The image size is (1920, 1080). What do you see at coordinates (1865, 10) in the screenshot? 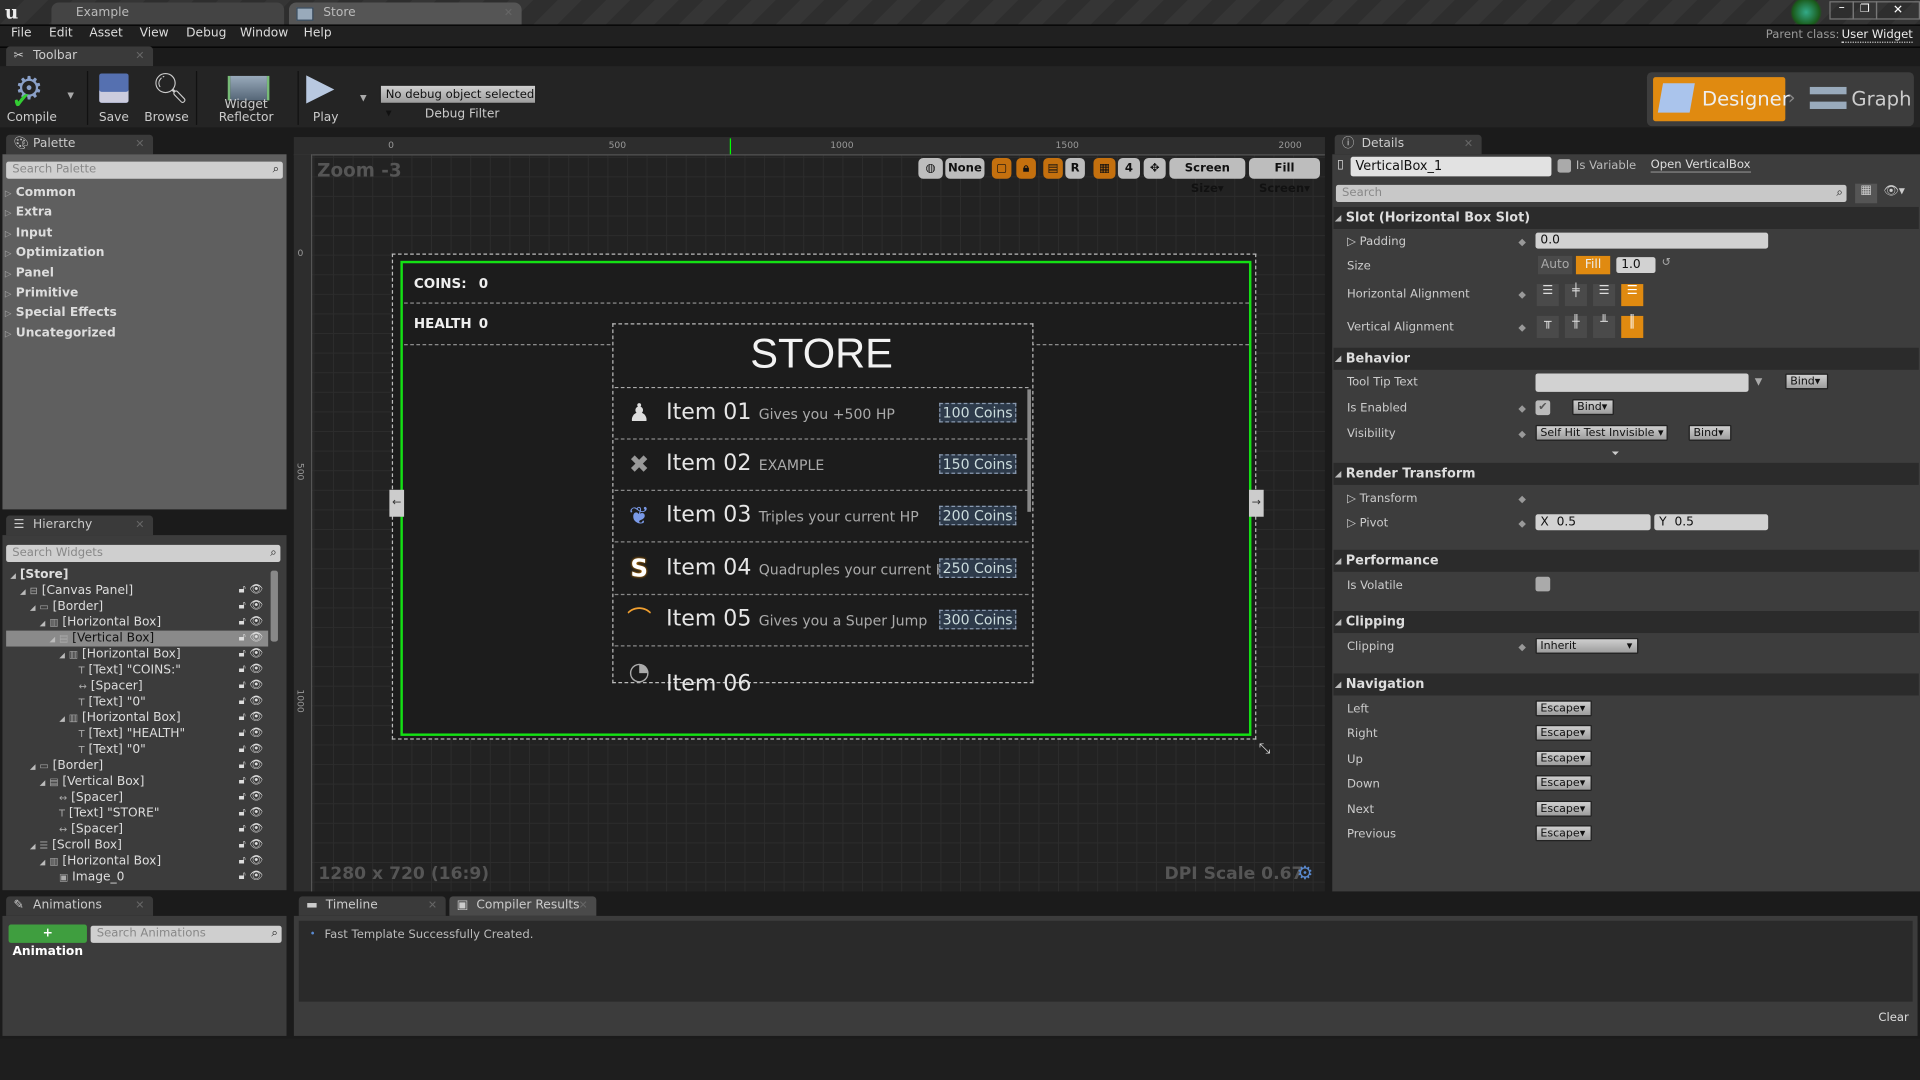
I see `restore-button: ❐` at bounding box center [1865, 10].